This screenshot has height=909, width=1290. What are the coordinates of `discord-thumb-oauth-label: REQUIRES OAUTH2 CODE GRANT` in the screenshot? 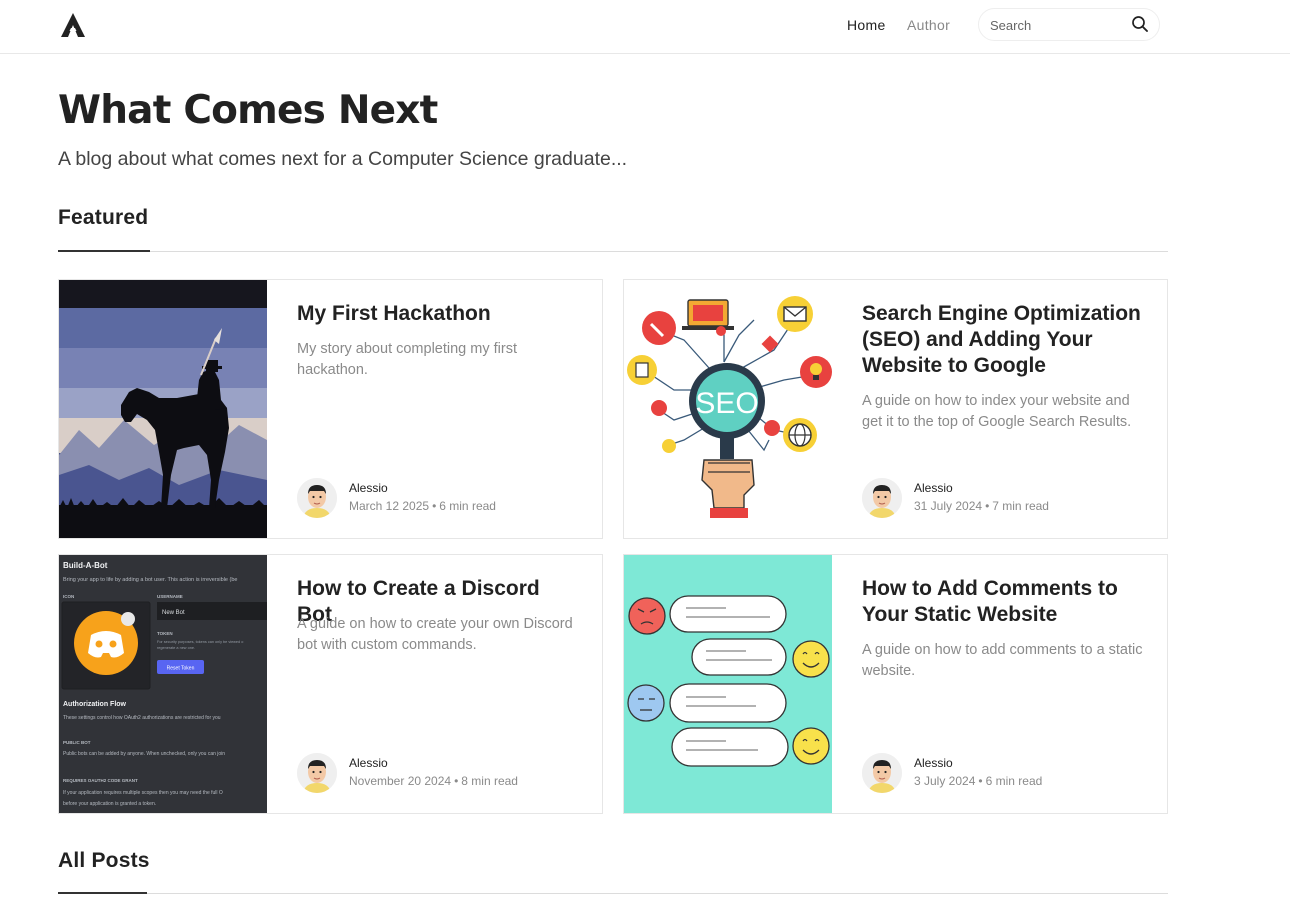 It's located at (100, 780).